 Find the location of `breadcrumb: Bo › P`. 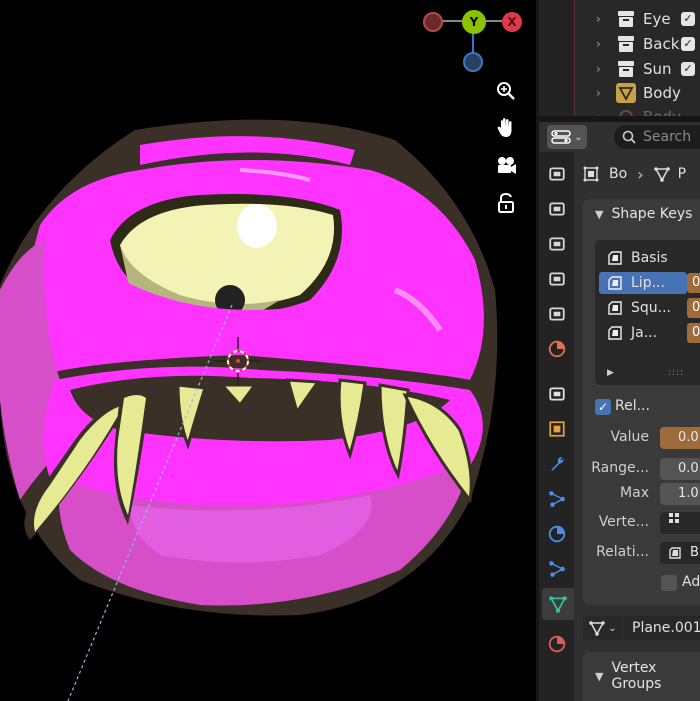

breadcrumb: Bo › P is located at coordinates (634, 174).